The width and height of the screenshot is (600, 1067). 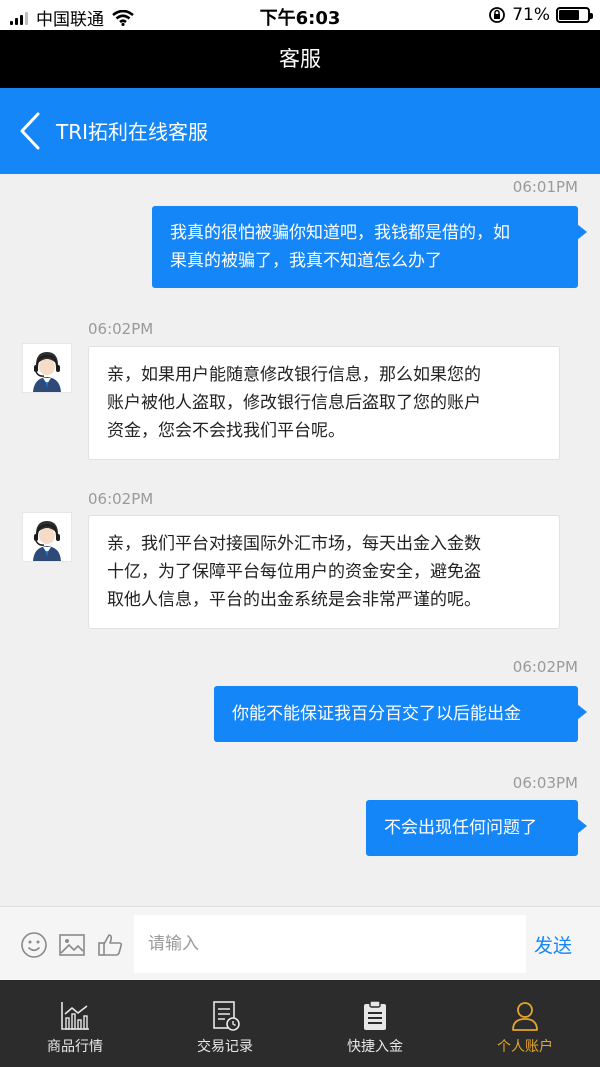 What do you see at coordinates (300, 131) in the screenshot?
I see `nav-bar: TRI拓利在线客服` at bounding box center [300, 131].